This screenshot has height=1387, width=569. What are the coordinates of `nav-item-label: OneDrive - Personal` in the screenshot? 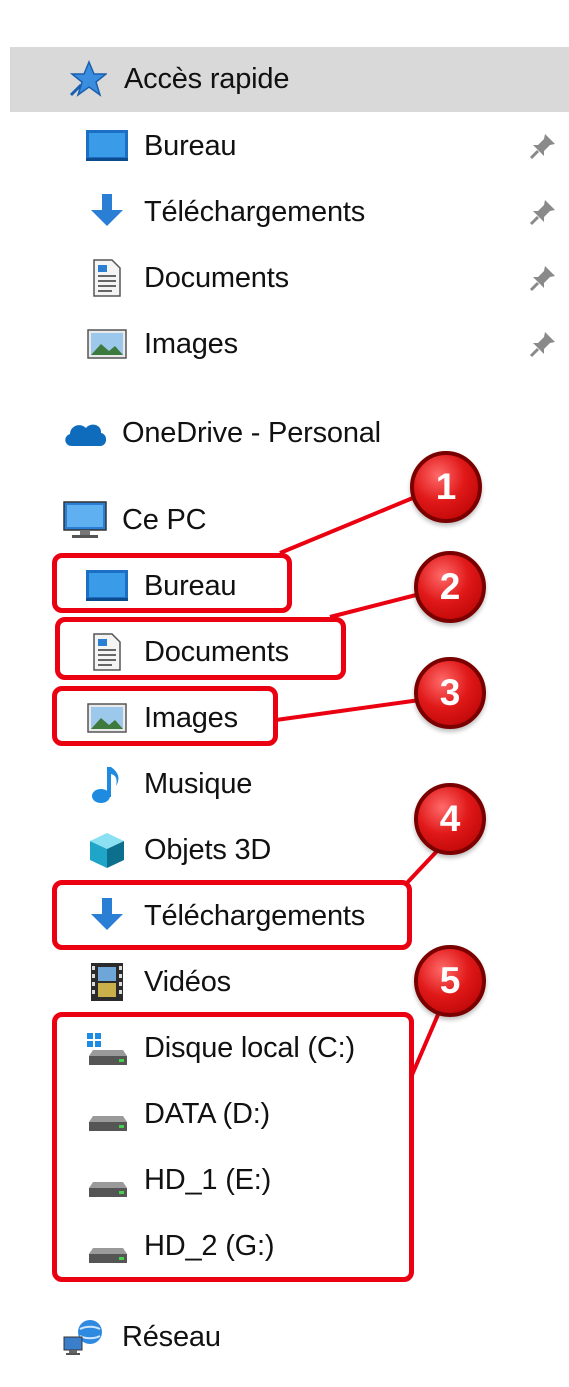 It's located at (251, 432).